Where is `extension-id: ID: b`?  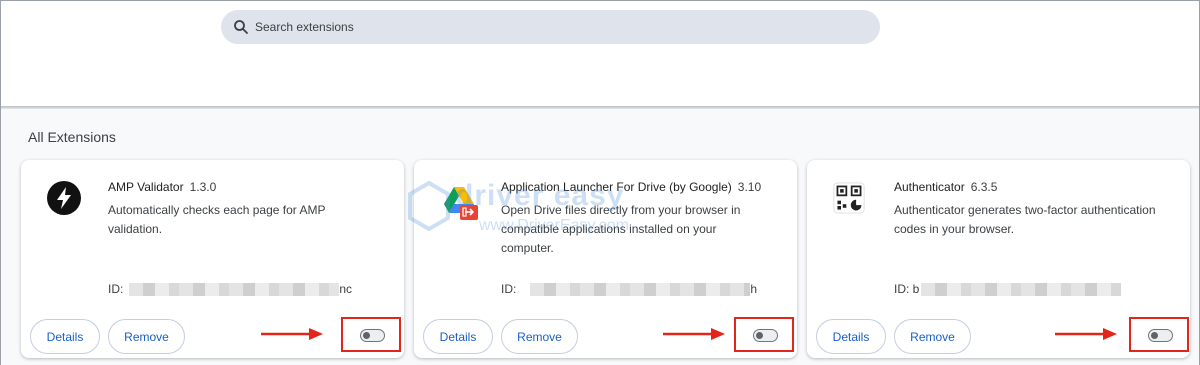
extension-id: ID: b is located at coordinates (1008, 289).